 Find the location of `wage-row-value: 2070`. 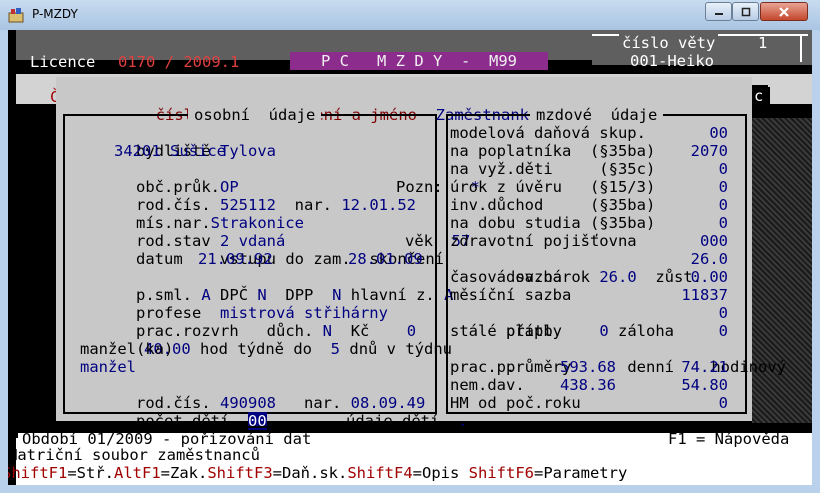

wage-row-value: 2070 is located at coordinates (709, 151).